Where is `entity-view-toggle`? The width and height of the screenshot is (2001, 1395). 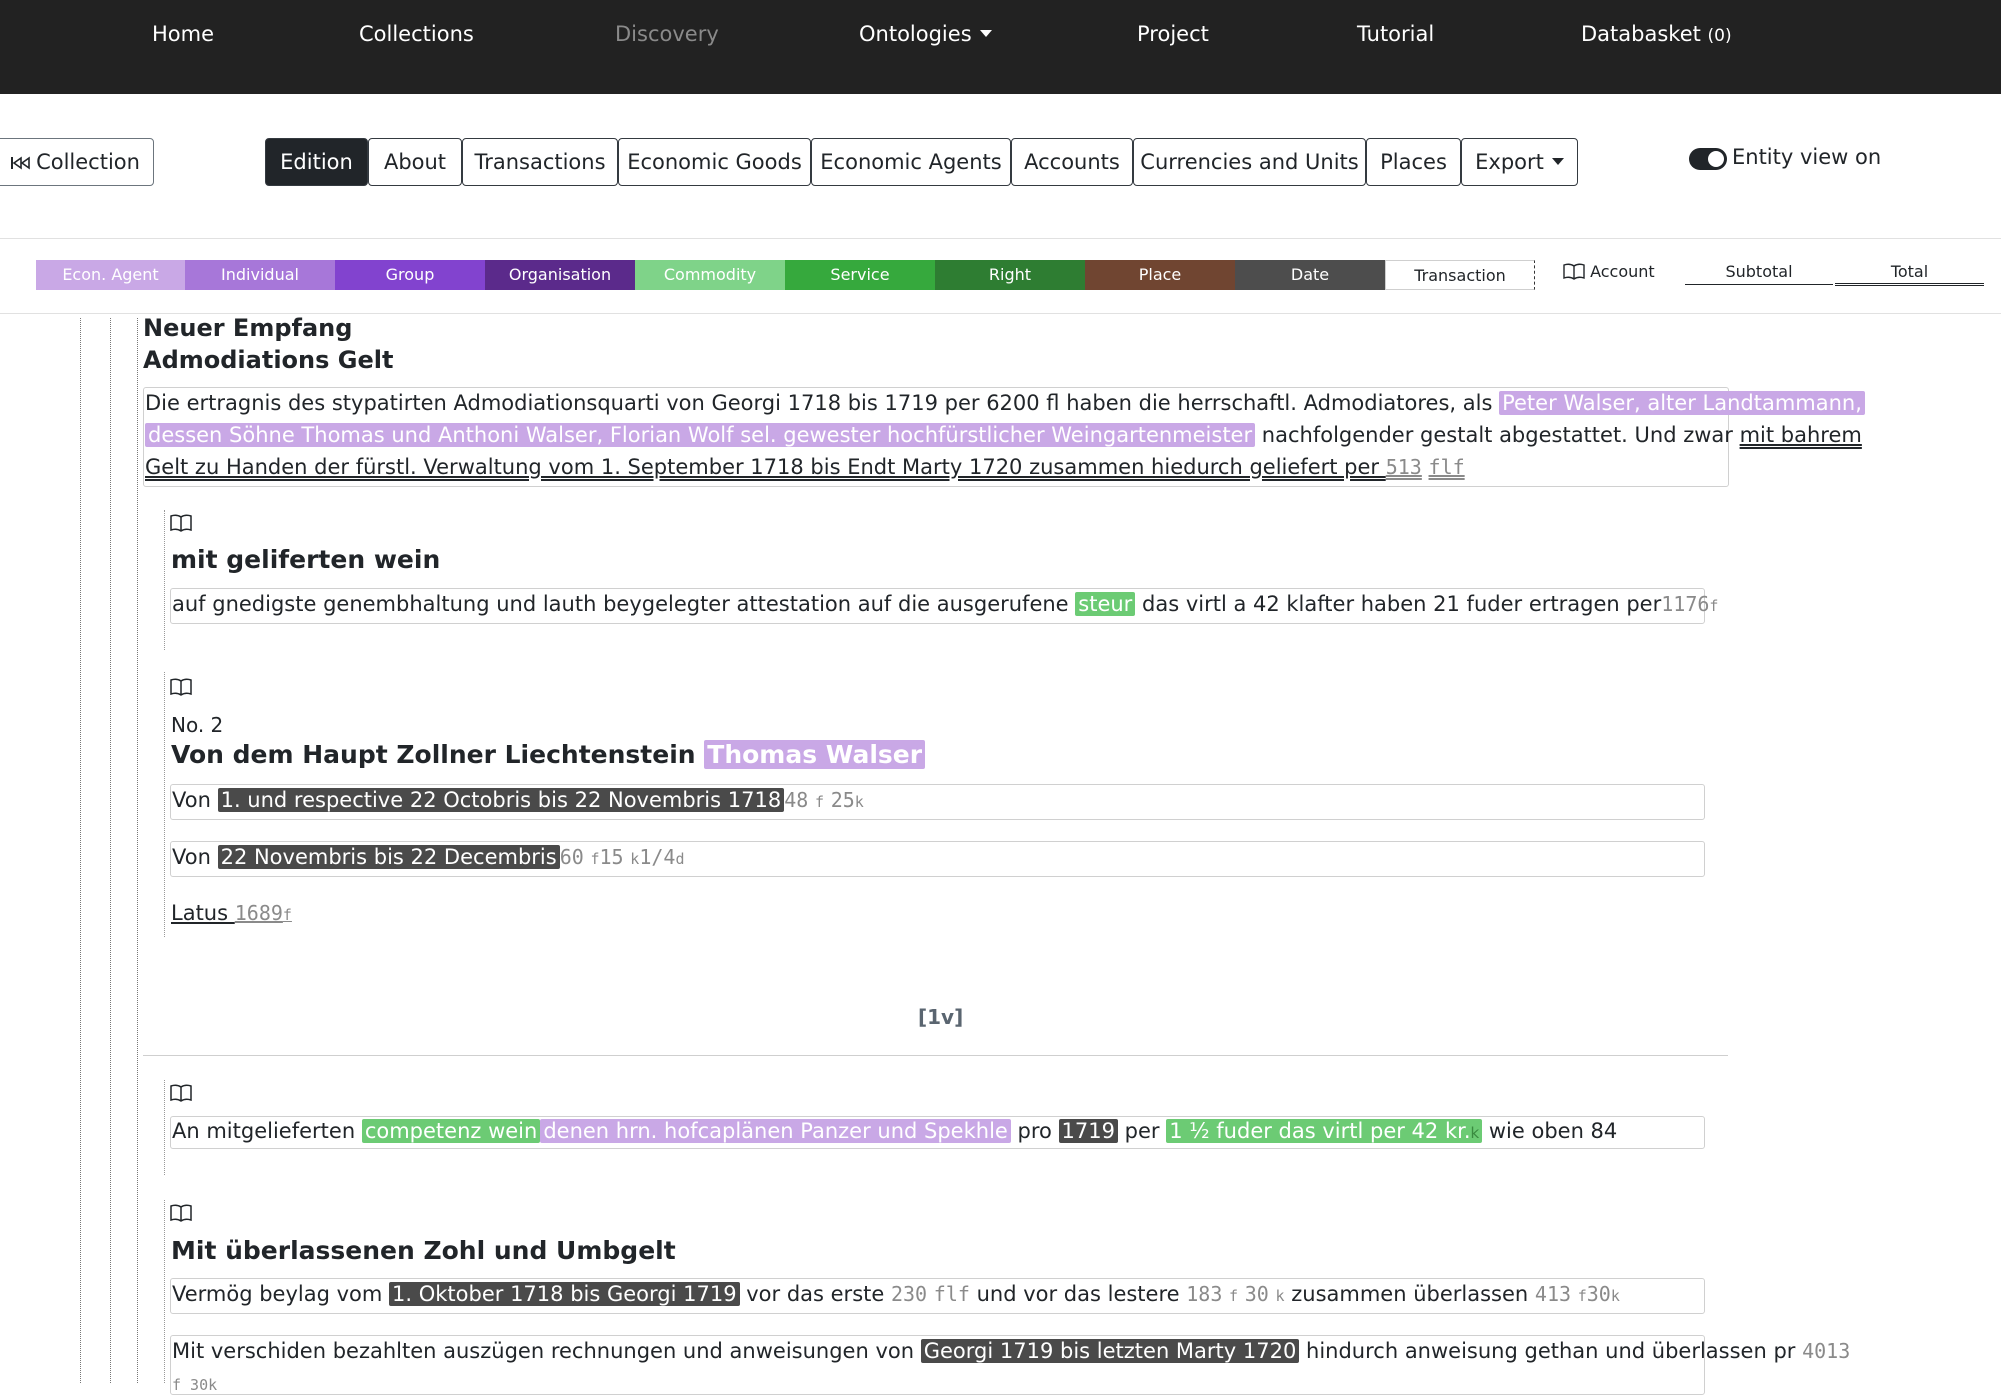
entity-view-toggle is located at coordinates (1708, 159).